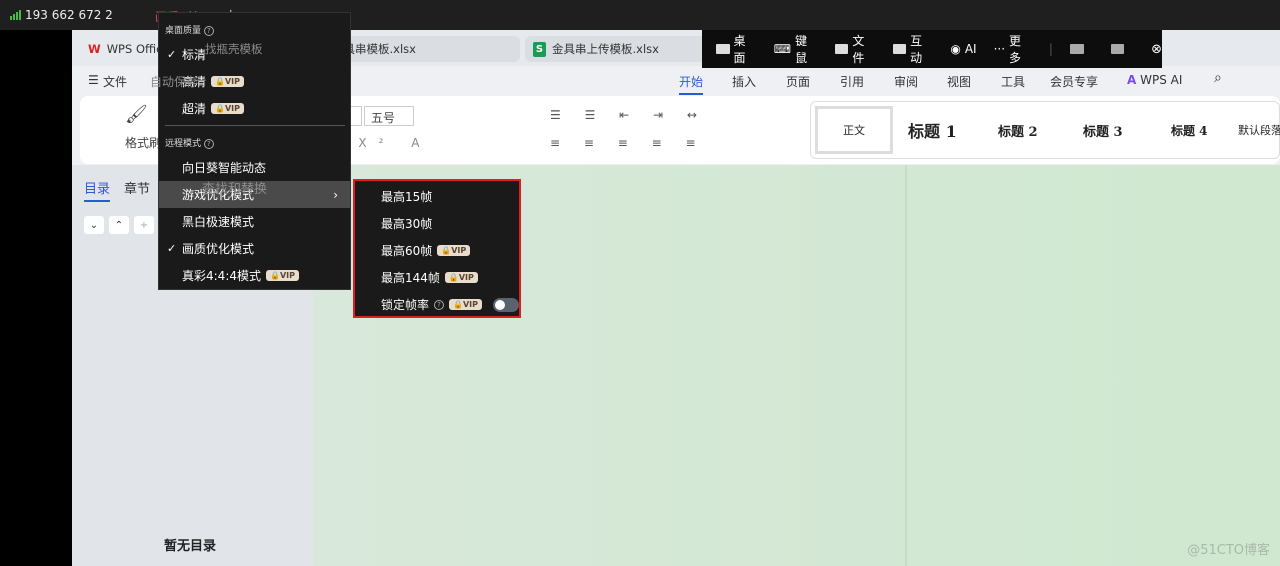 Image resolution: width=1280 pixels, height=566 pixels. I want to click on tab-tools: 工具, so click(1013, 81).